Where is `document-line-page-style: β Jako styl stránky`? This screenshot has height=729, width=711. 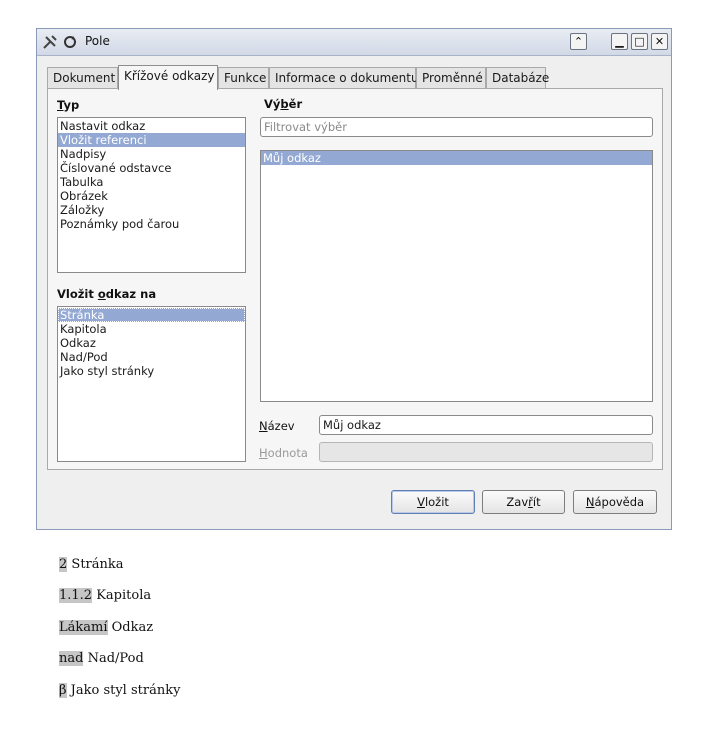 document-line-page-style: β Jako styl stránky is located at coordinates (120, 690).